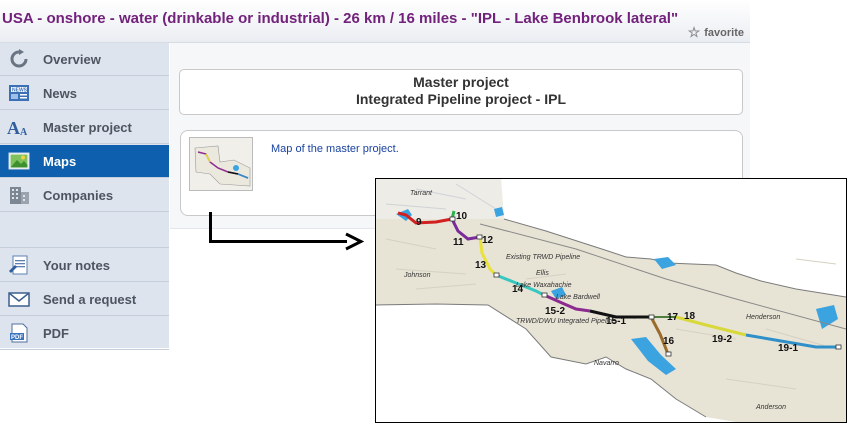 Image resolution: width=851 pixels, height=423 pixels. What do you see at coordinates (788, 348) in the screenshot?
I see `segment-label: 19-1` at bounding box center [788, 348].